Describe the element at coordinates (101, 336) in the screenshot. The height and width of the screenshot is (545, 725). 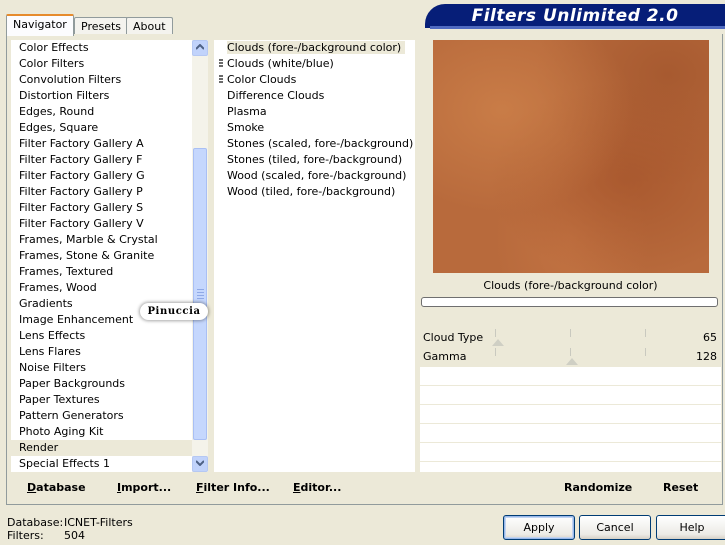
I see `category-item: Lens Effects` at that location.